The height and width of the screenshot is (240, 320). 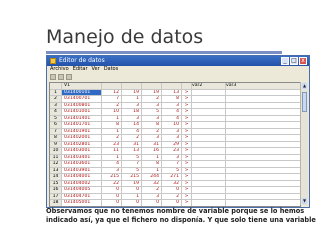 What do you see at coordinates (172, 151) in the screenshot?
I see `cell-value: 23` at bounding box center [172, 151].